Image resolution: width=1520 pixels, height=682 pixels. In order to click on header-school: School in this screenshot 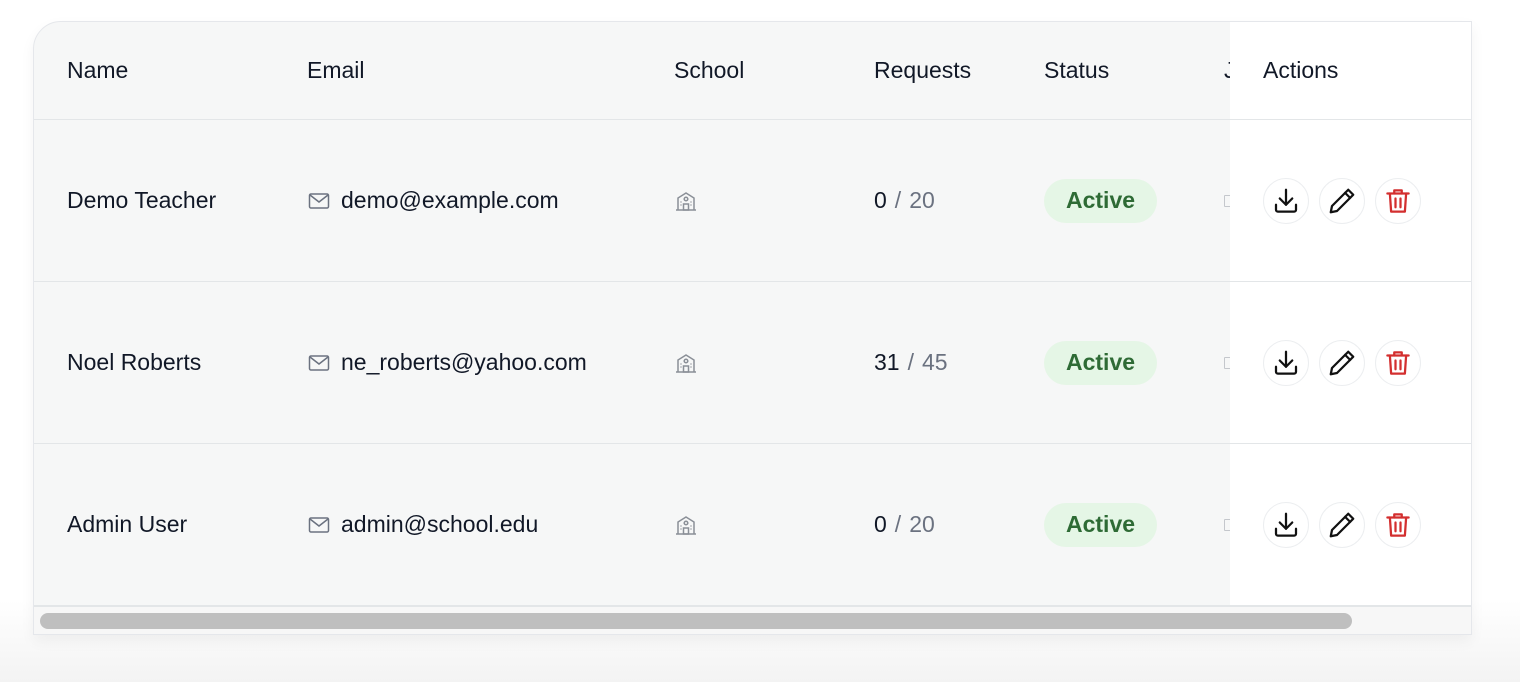, I will do `click(709, 70)`.